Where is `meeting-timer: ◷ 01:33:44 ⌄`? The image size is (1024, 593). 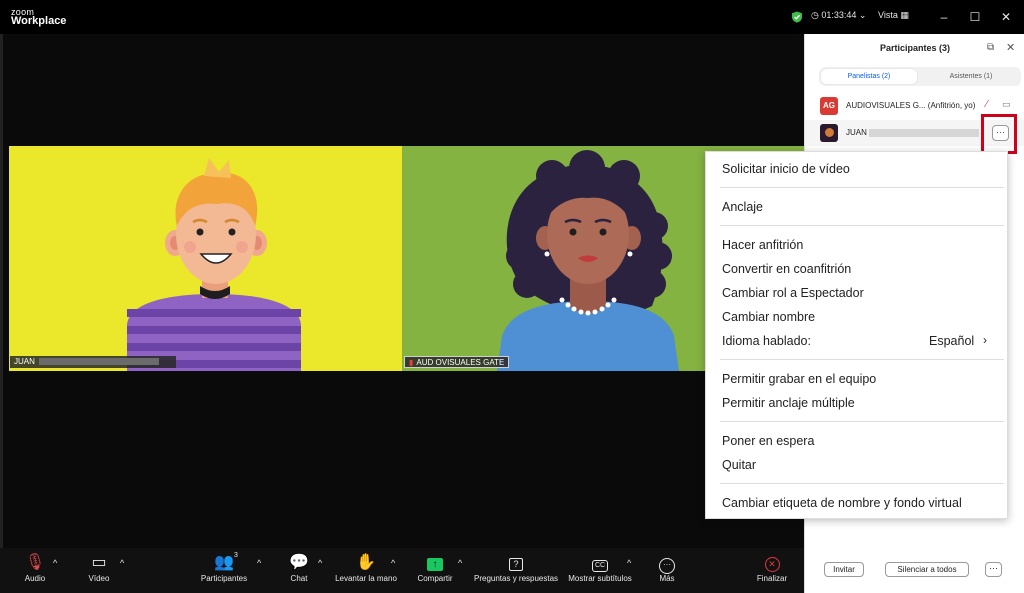 meeting-timer: ◷ 01:33:44 ⌄ is located at coordinates (838, 15).